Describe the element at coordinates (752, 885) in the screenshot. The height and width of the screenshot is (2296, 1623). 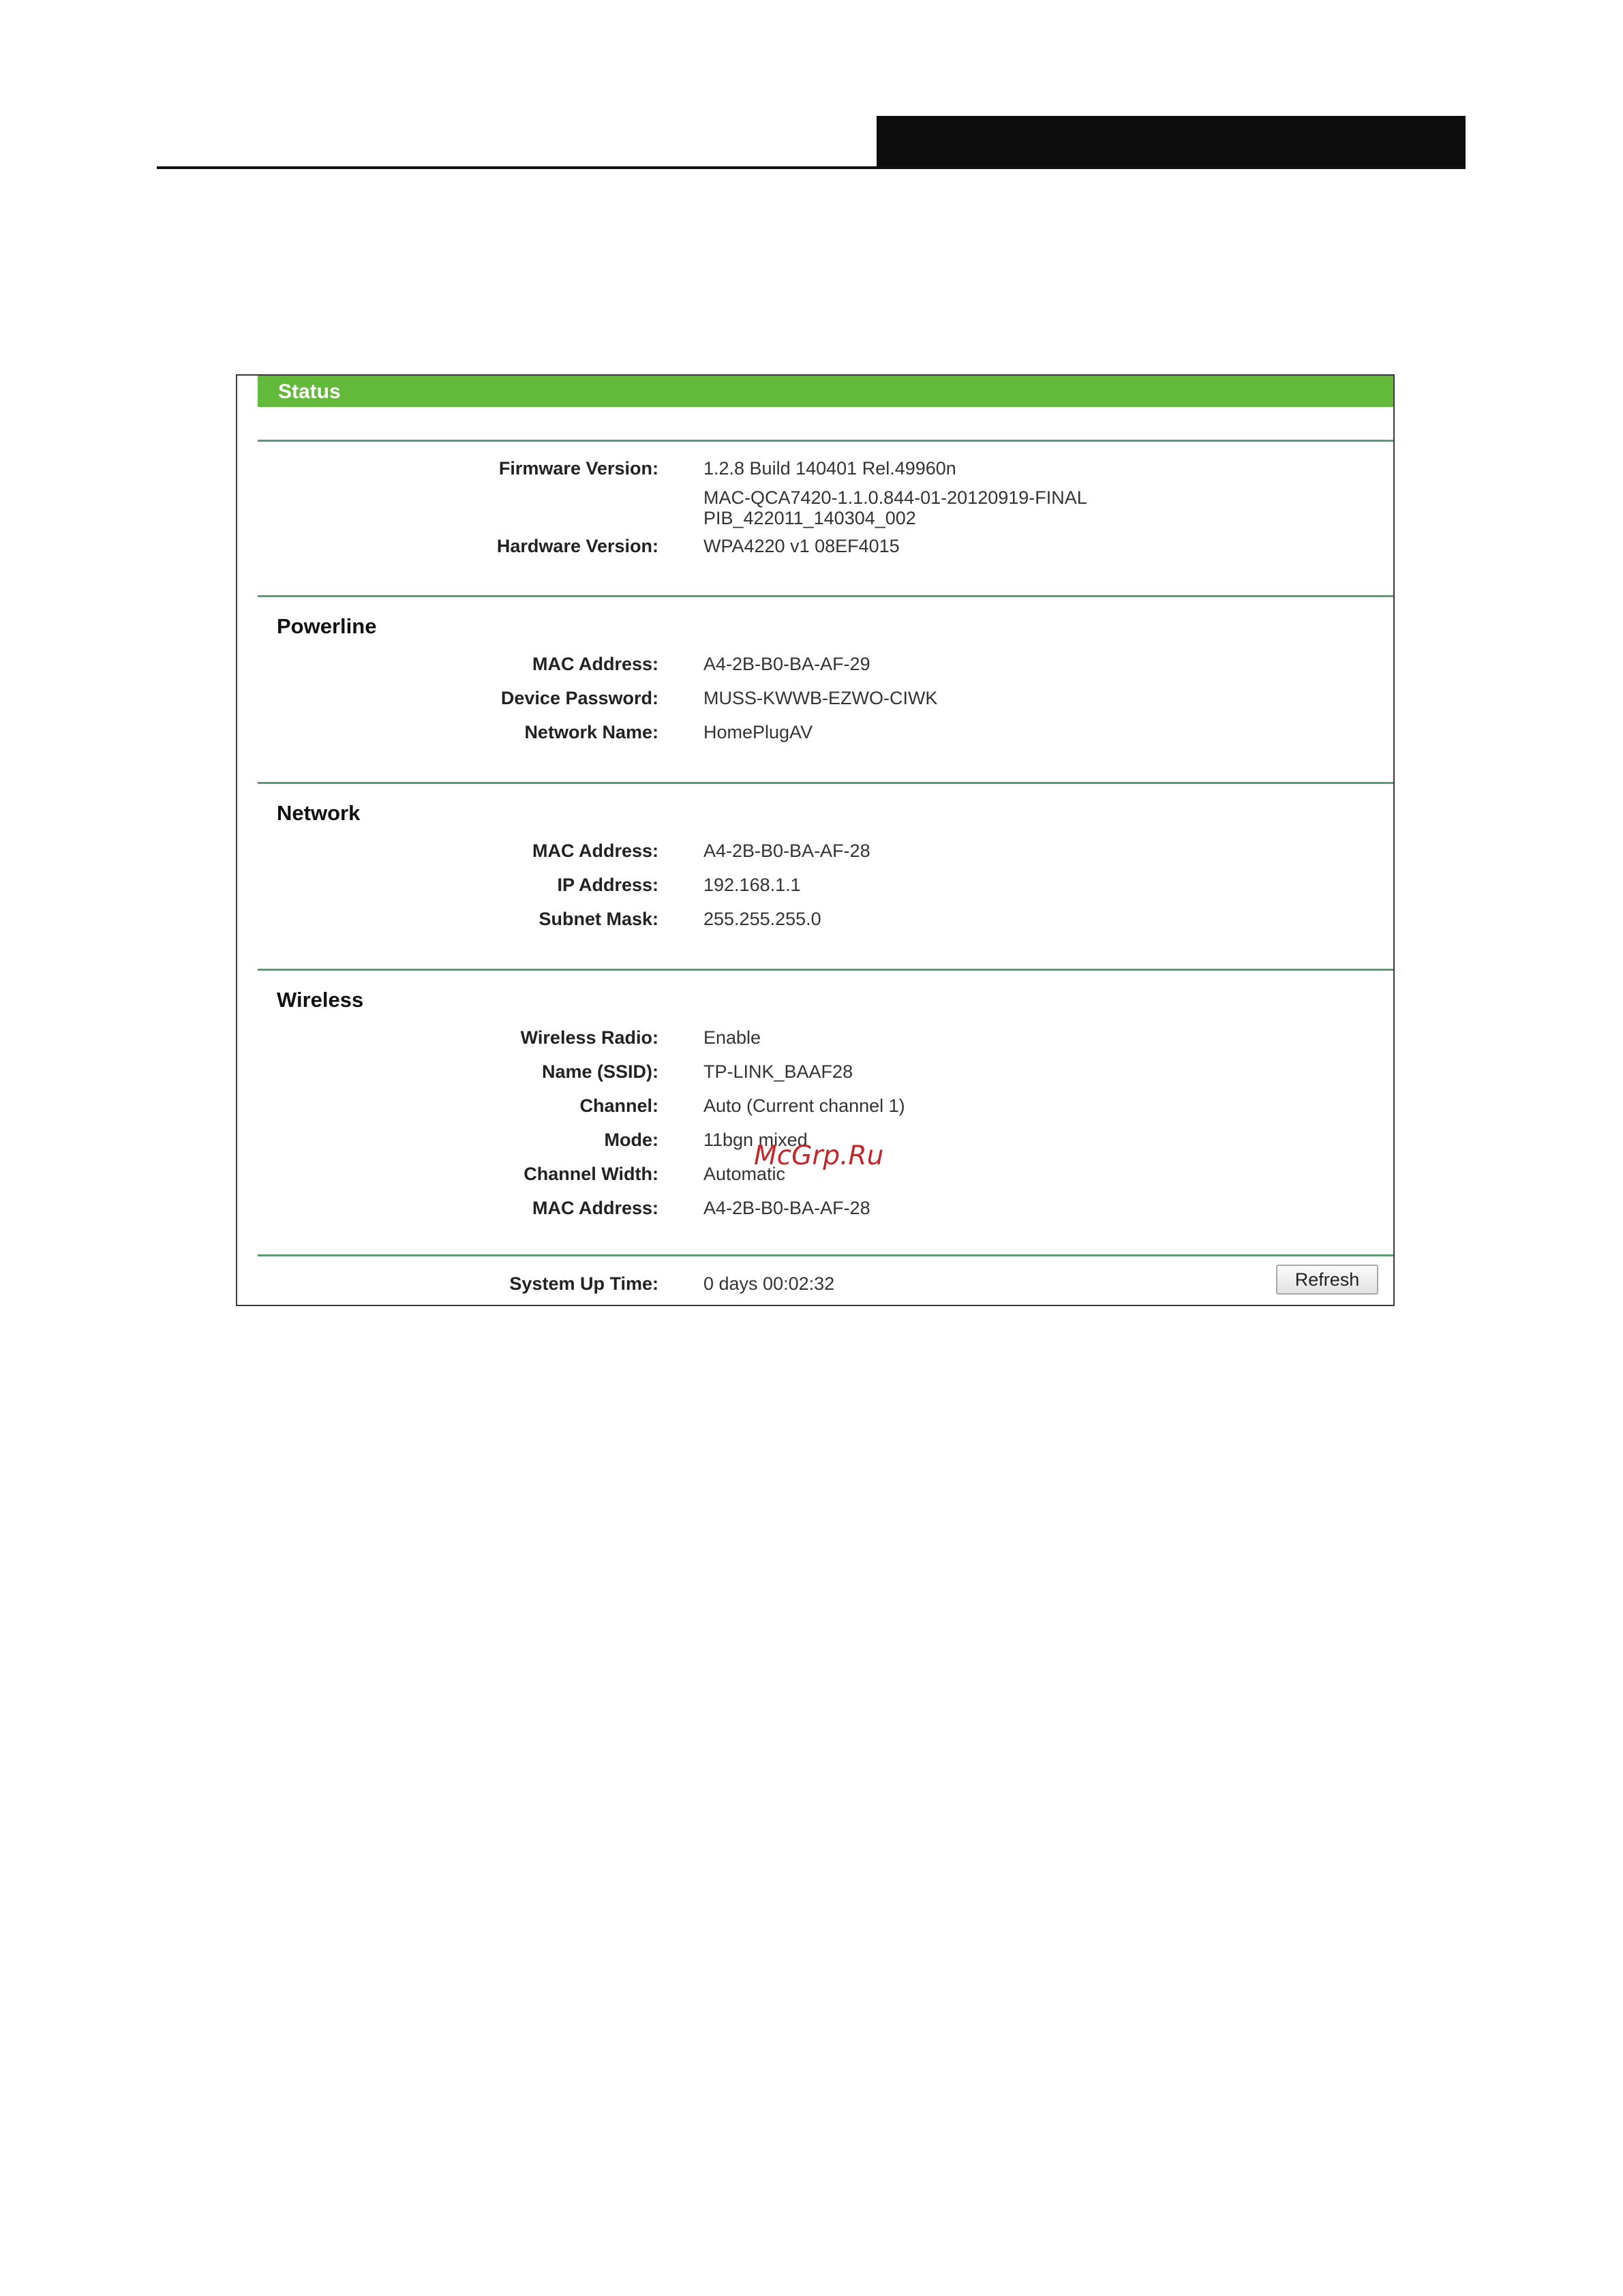
I see `ip-address-value: 192.168.1.1` at that location.